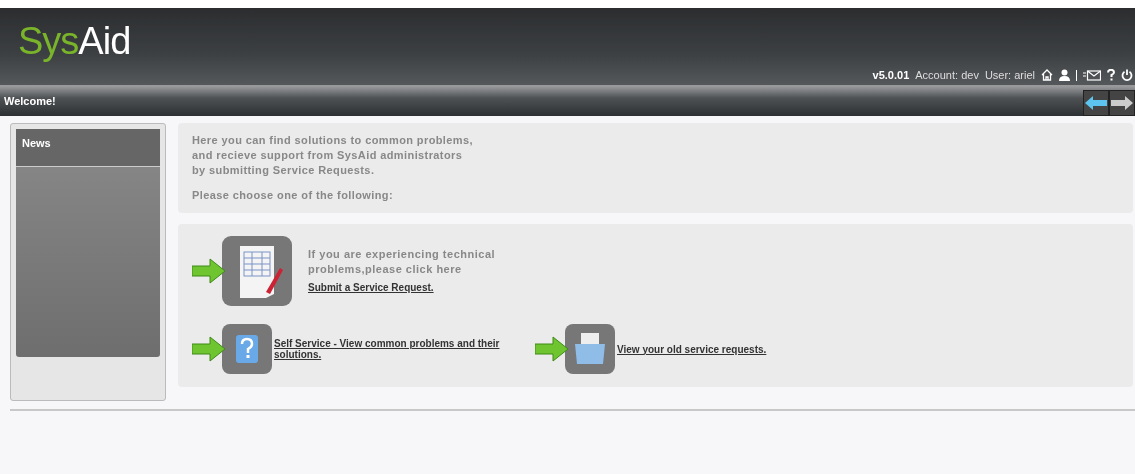 This screenshot has height=474, width=1135. Describe the element at coordinates (257, 271) in the screenshot. I see `form-icon` at that location.